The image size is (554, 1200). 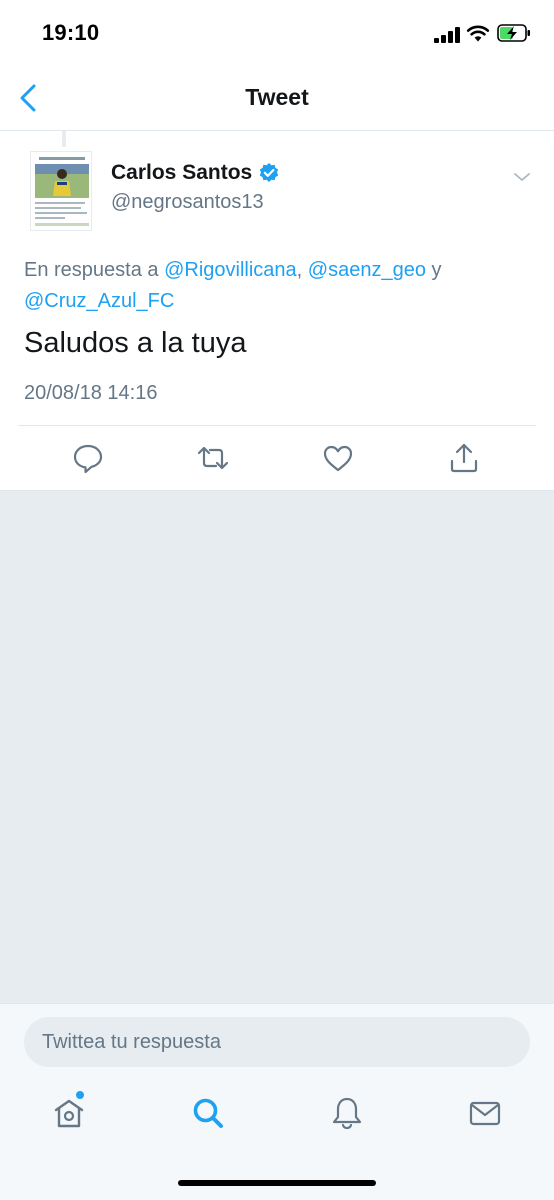 What do you see at coordinates (64, 139) in the screenshot?
I see `thread-connector-line` at bounding box center [64, 139].